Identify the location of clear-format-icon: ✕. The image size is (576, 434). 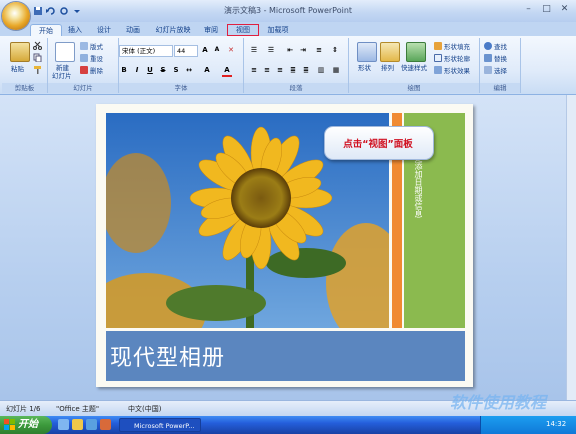
(231, 50).